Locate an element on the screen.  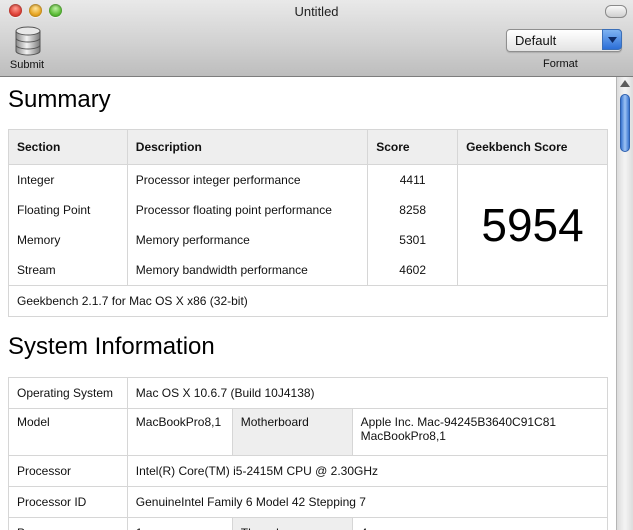
field-value: Intel(R) Core(TM) i5-2415M CPU @ 2.30GHz is located at coordinates (367, 471).